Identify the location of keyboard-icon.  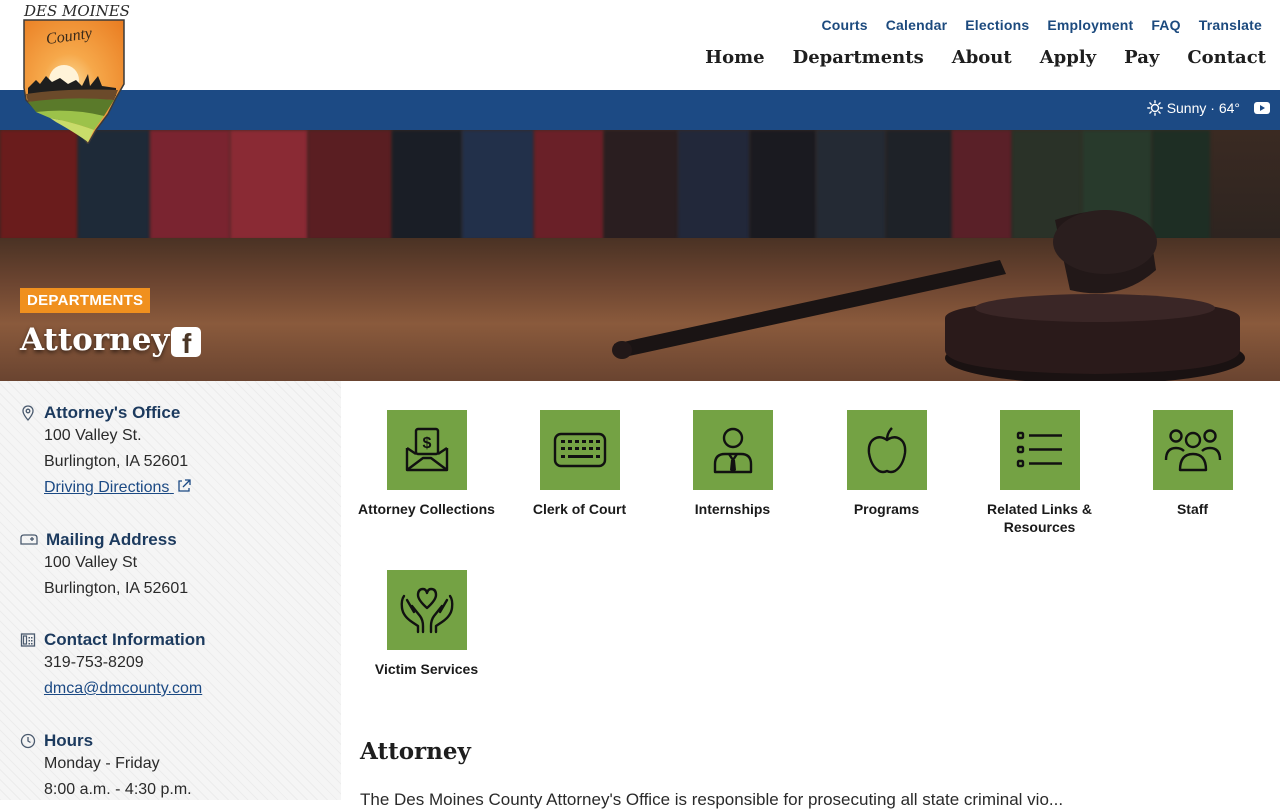
(579, 450).